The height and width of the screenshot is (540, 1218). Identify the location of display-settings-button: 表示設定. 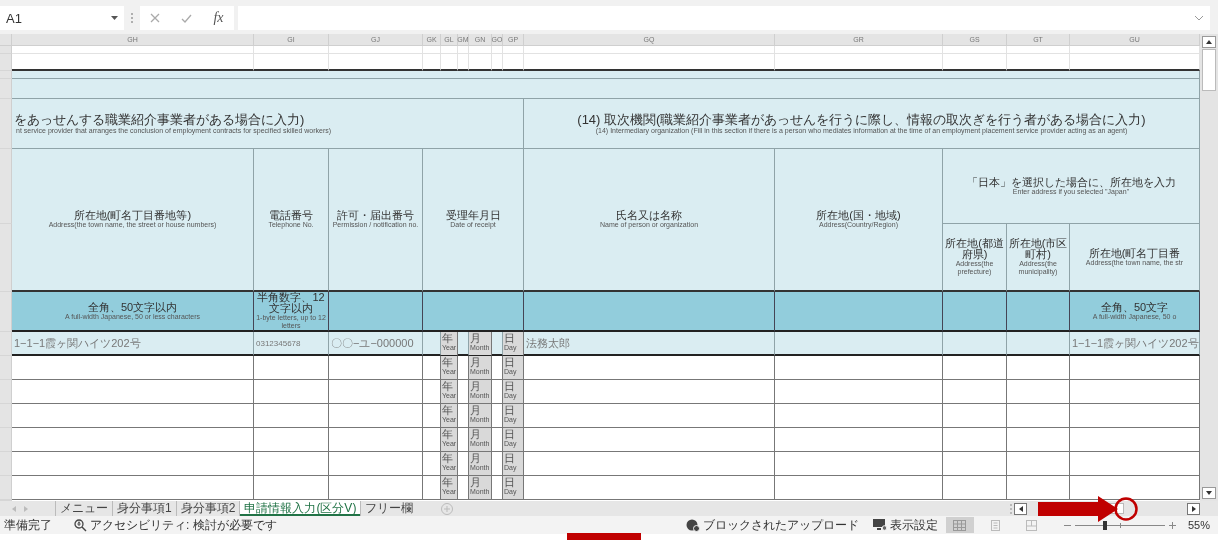
(913, 525).